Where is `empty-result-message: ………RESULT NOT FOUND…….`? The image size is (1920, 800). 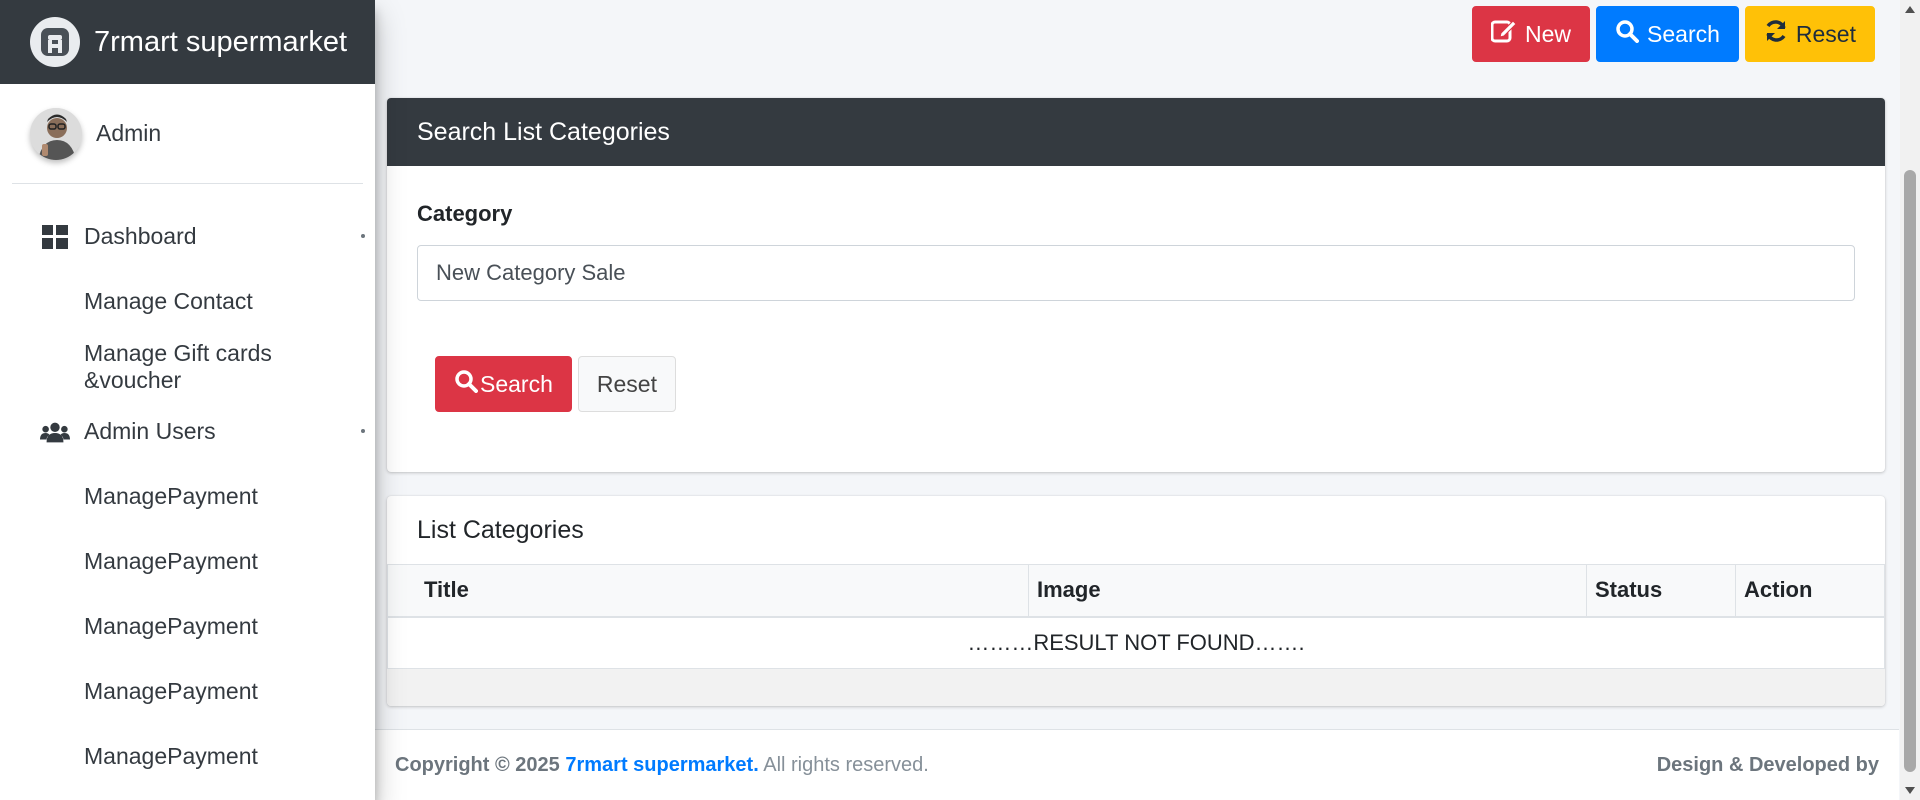
empty-result-message: ………RESULT NOT FOUND……. is located at coordinates (1136, 642).